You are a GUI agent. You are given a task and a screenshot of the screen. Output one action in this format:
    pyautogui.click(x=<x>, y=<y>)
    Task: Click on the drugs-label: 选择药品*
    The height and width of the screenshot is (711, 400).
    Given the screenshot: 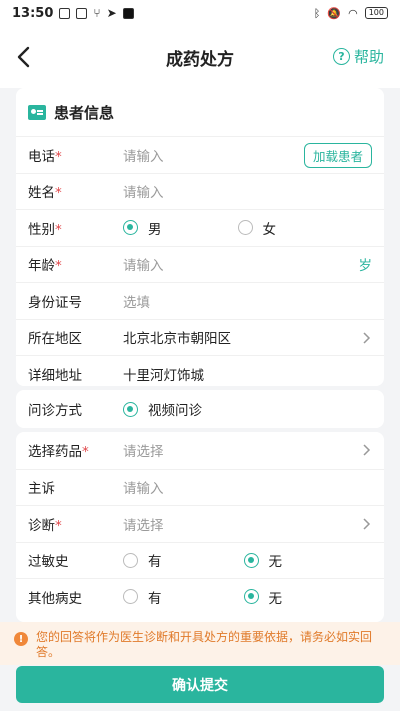 What is the action you would take?
    pyautogui.click(x=58, y=452)
    